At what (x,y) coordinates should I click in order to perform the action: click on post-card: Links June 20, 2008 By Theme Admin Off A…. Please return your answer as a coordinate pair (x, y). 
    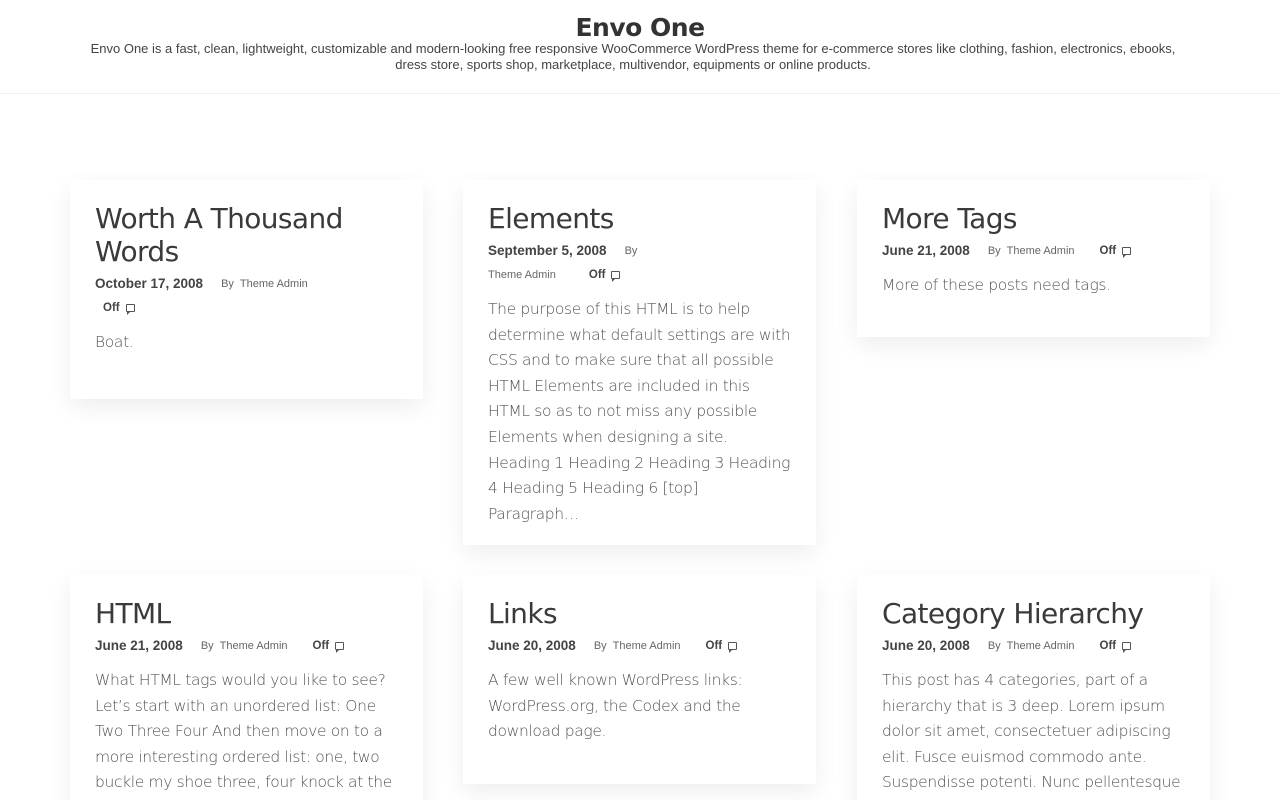
    Looking at the image, I should click on (639, 679).